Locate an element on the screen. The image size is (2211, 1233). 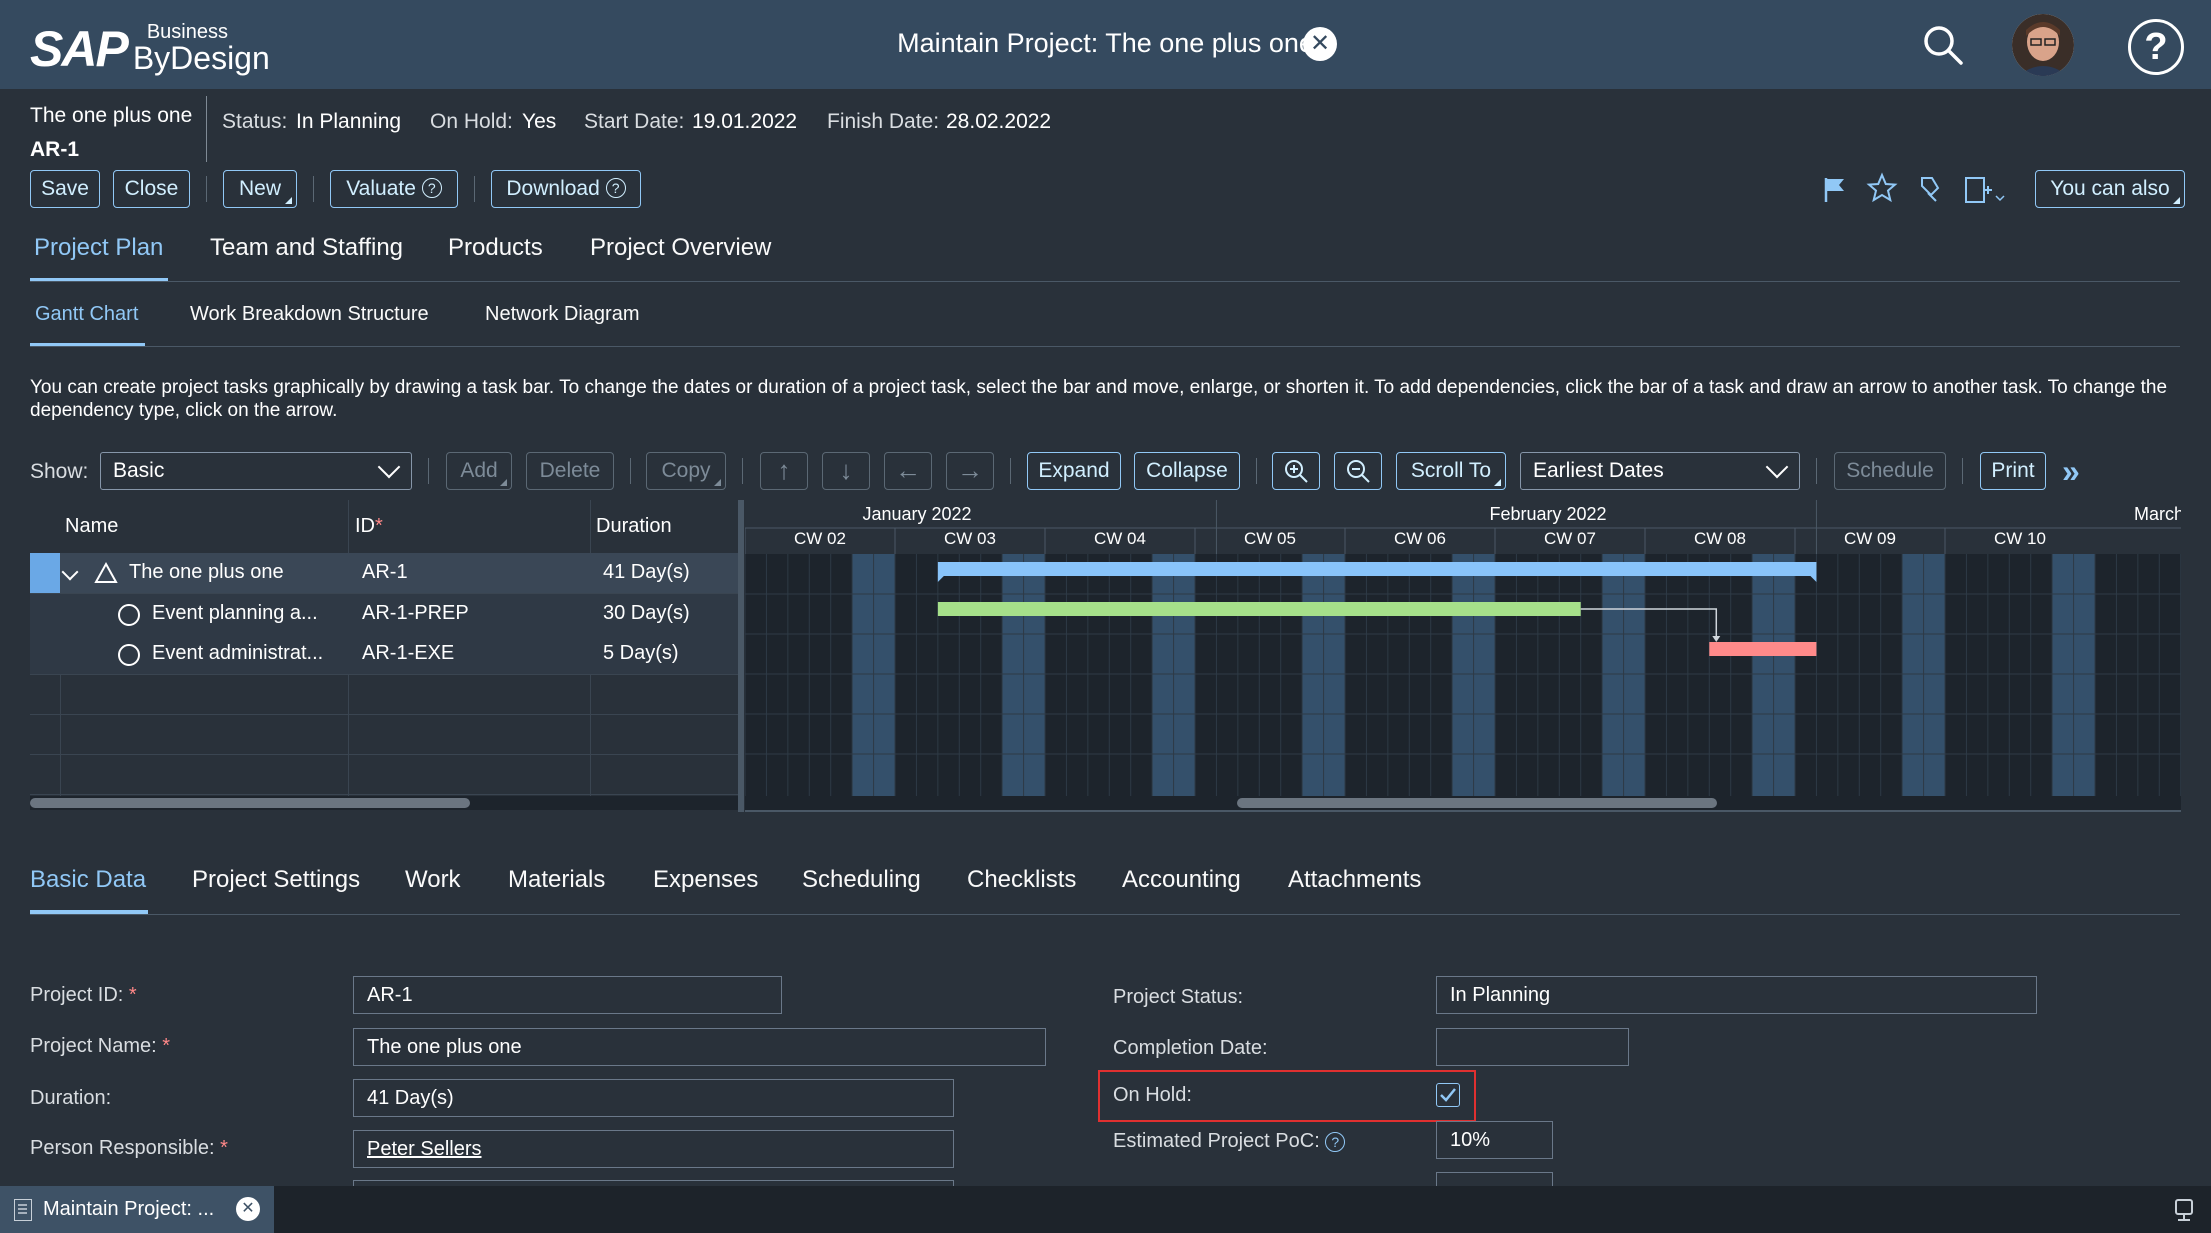
on-hold-checkbox is located at coordinates (1448, 1095).